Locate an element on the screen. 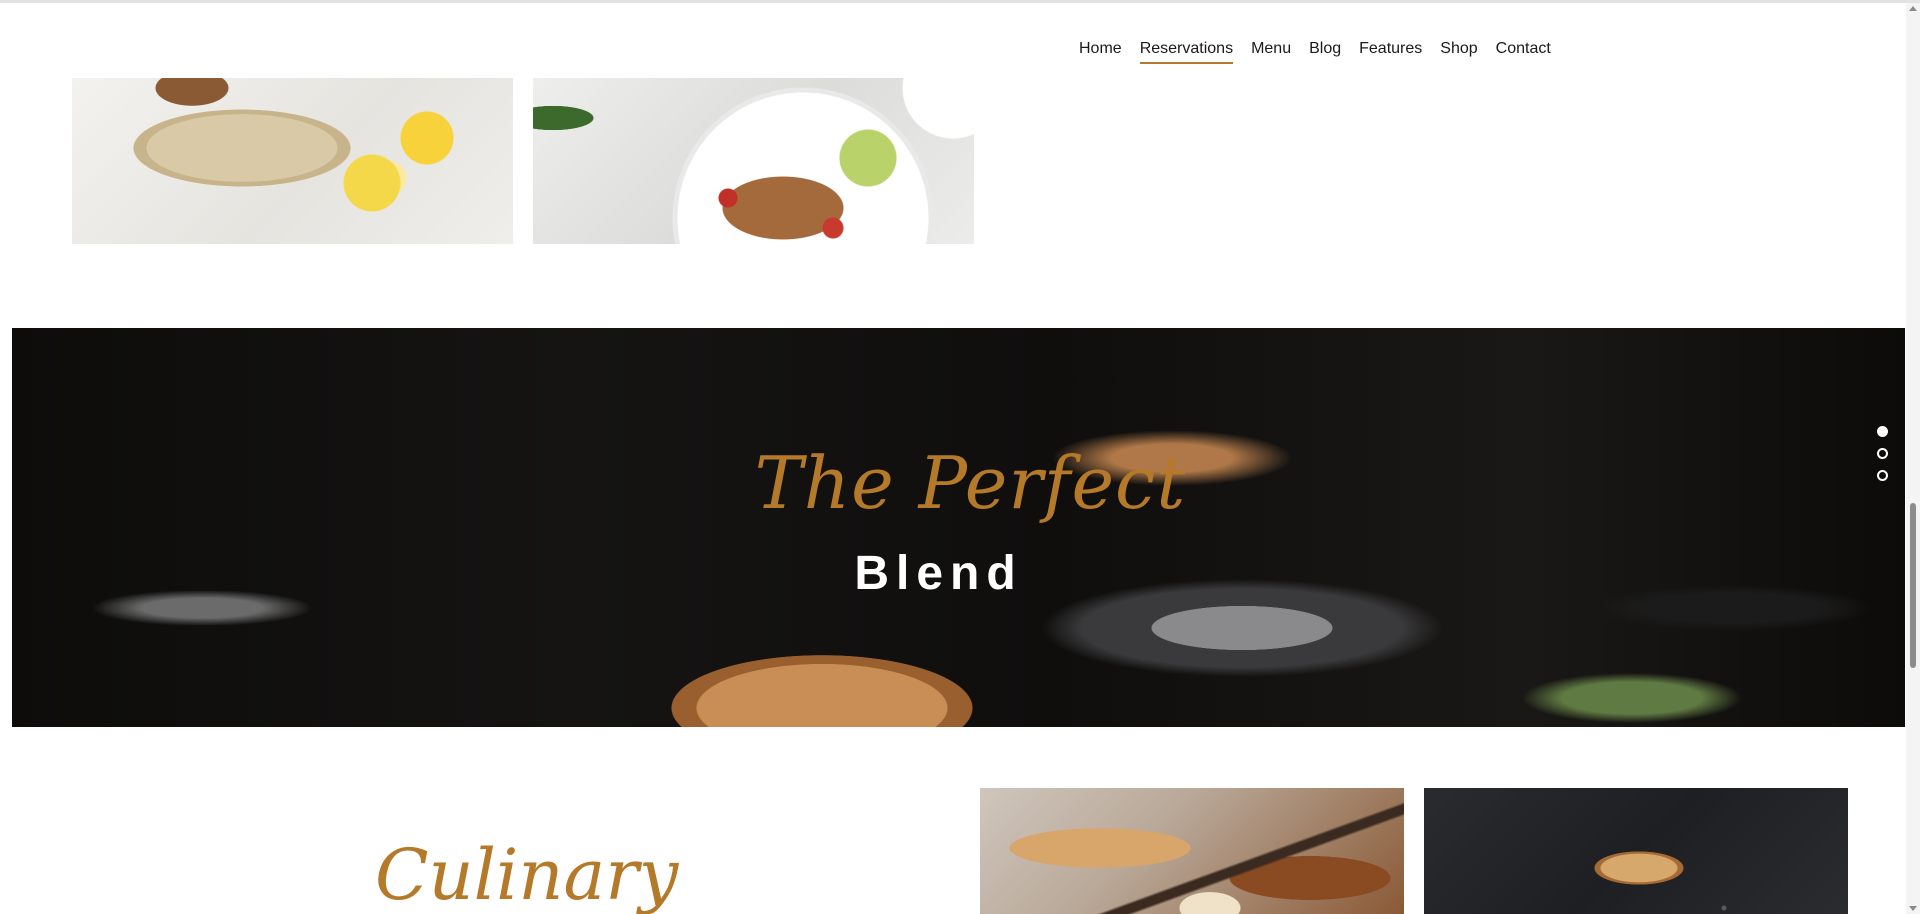 The width and height of the screenshot is (1920, 914). nav-item-blog: Blog is located at coordinates (1325, 50).